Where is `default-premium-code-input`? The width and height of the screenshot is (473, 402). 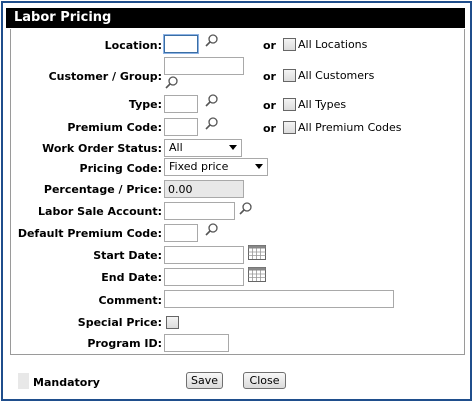 default-premium-code-input is located at coordinates (181, 233).